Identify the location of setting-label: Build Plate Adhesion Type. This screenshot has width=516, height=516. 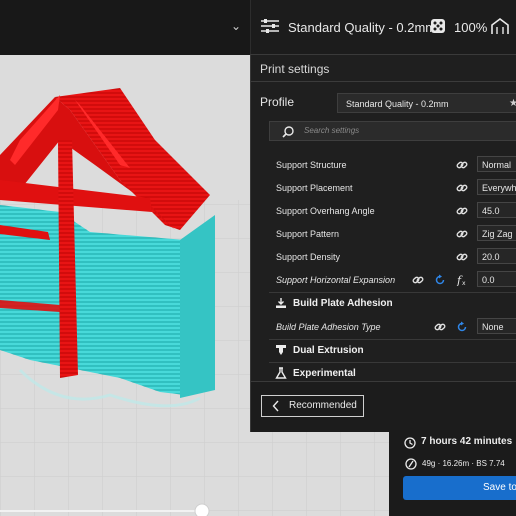
(328, 327).